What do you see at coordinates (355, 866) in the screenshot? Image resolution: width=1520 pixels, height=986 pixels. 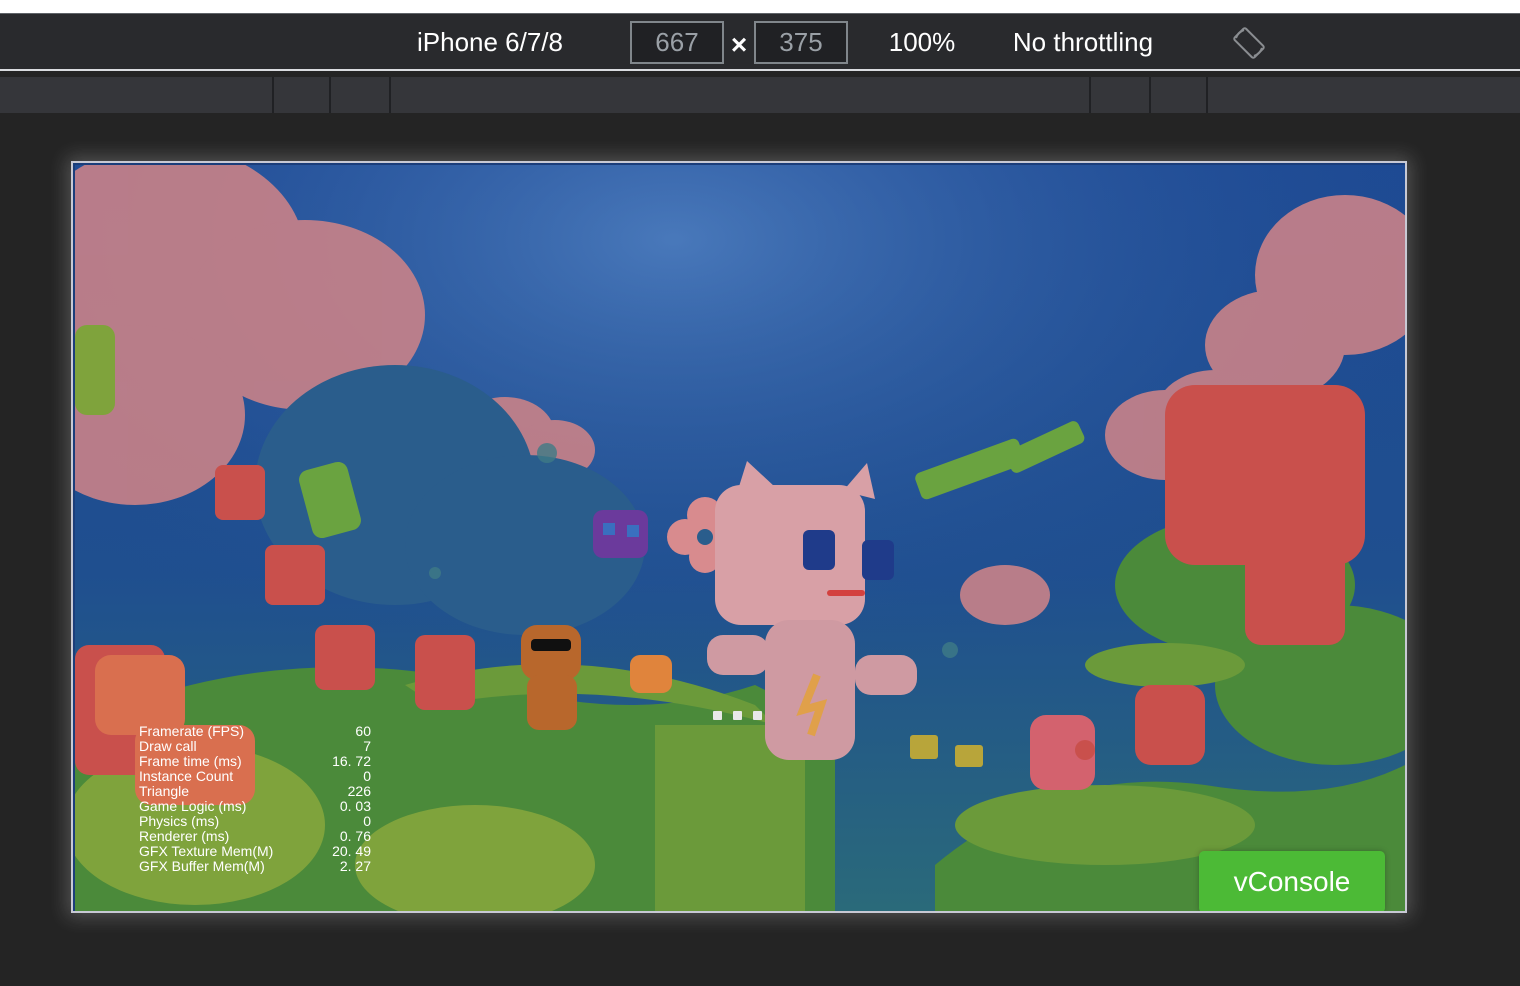 I see `stat-value: 2. 27` at bounding box center [355, 866].